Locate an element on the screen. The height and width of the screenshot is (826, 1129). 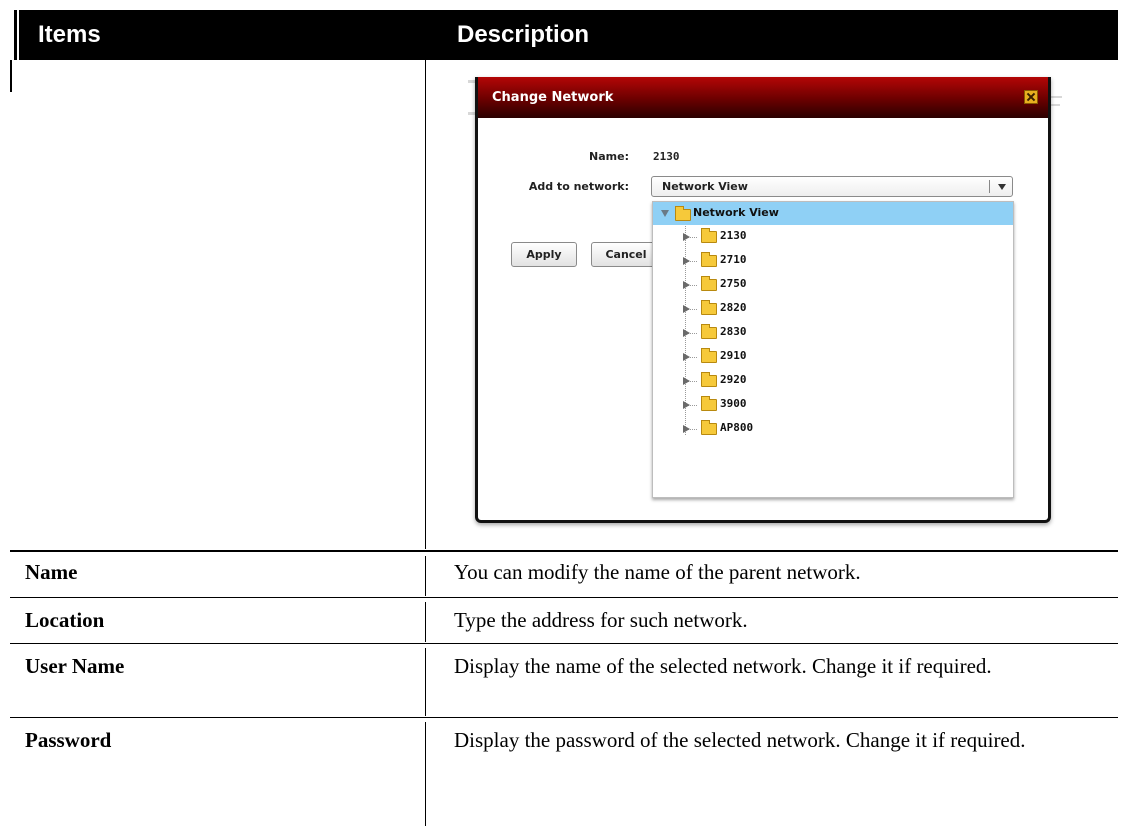
row-description-location: Type the address for such network. is located at coordinates (601, 620).